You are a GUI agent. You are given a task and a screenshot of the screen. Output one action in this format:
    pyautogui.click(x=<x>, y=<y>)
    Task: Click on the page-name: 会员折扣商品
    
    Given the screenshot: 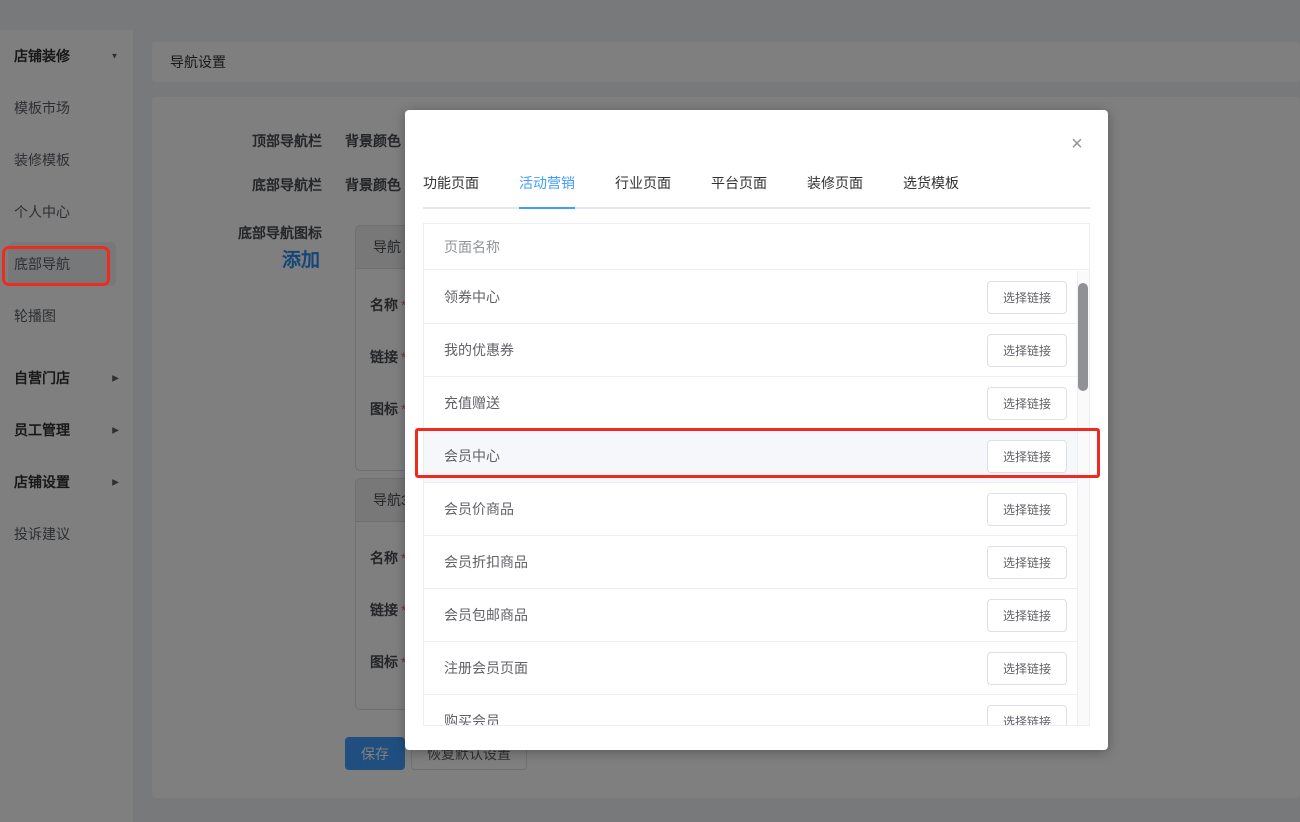 What is the action you would take?
    pyautogui.click(x=486, y=562)
    